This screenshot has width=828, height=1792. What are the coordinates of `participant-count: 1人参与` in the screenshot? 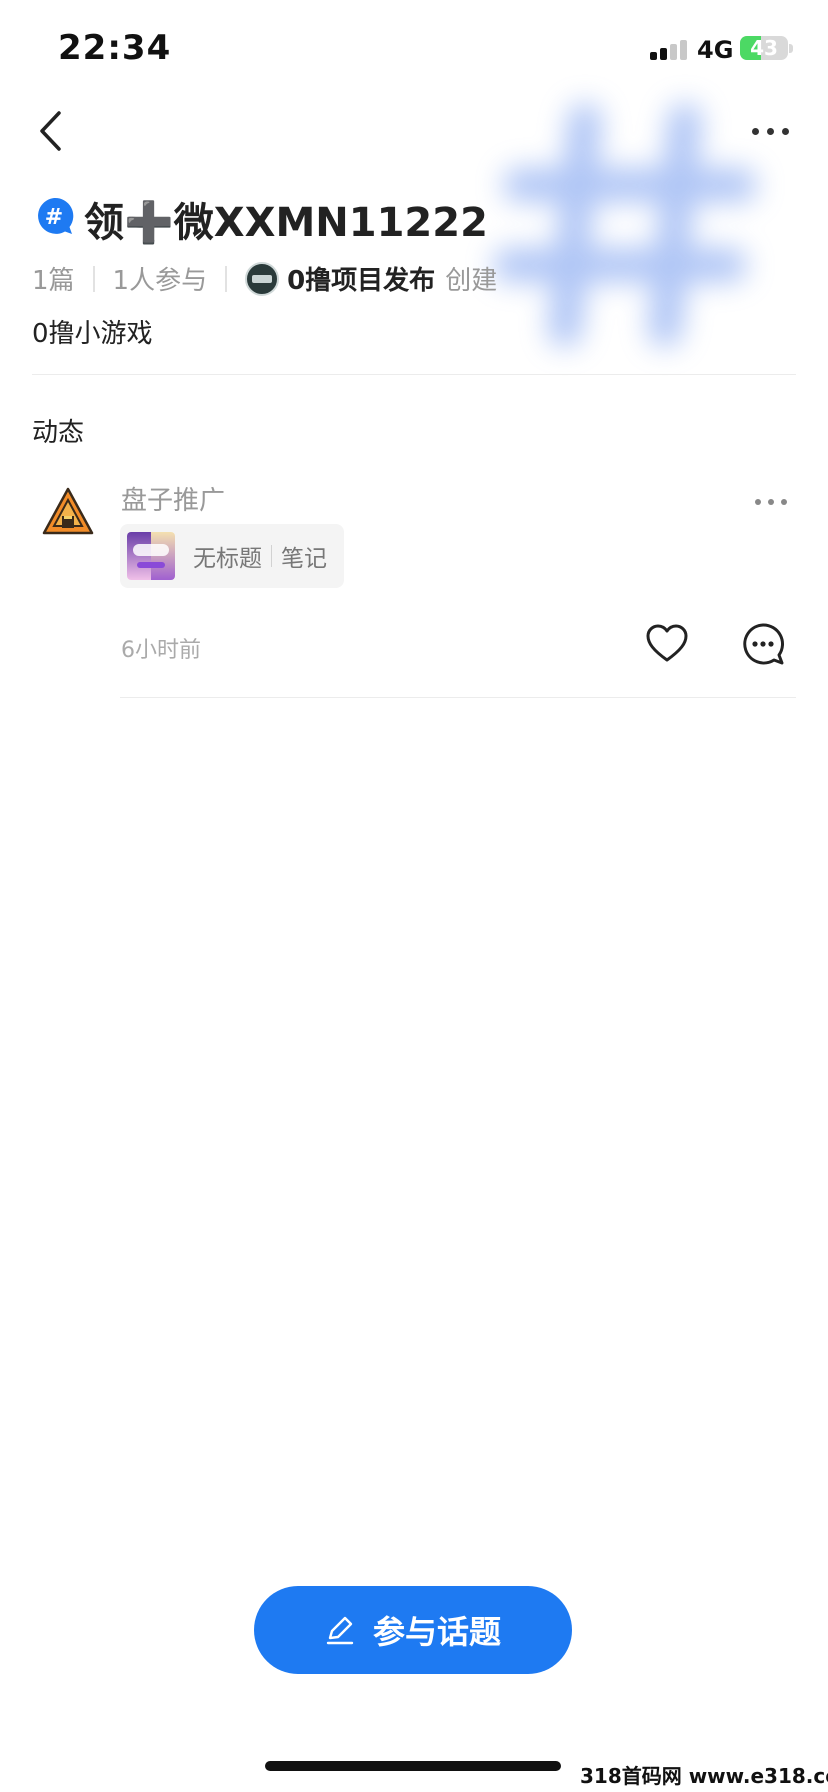 It's located at (160, 281).